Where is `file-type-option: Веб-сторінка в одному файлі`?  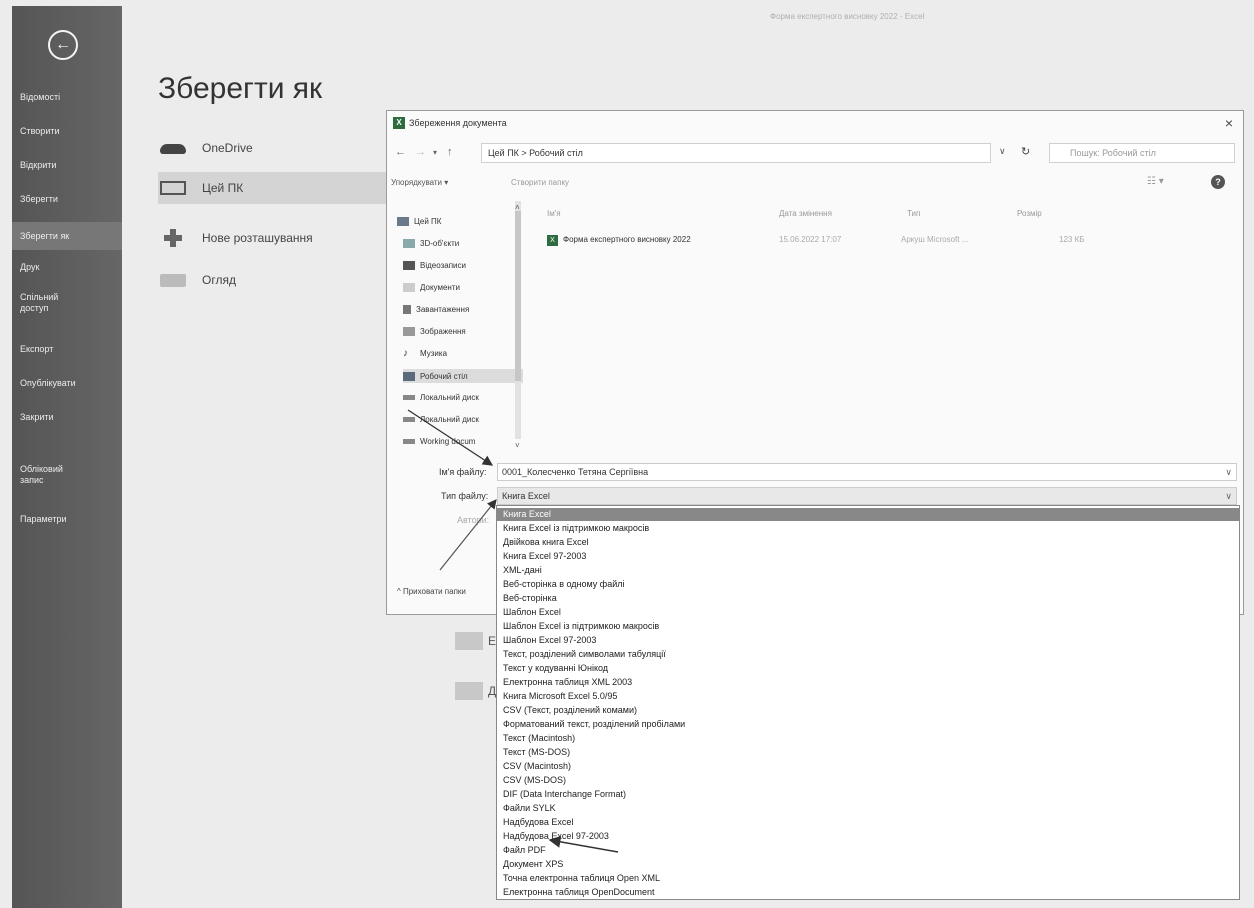
file-type-option: Веб-сторінка в одному файлі is located at coordinates (868, 584).